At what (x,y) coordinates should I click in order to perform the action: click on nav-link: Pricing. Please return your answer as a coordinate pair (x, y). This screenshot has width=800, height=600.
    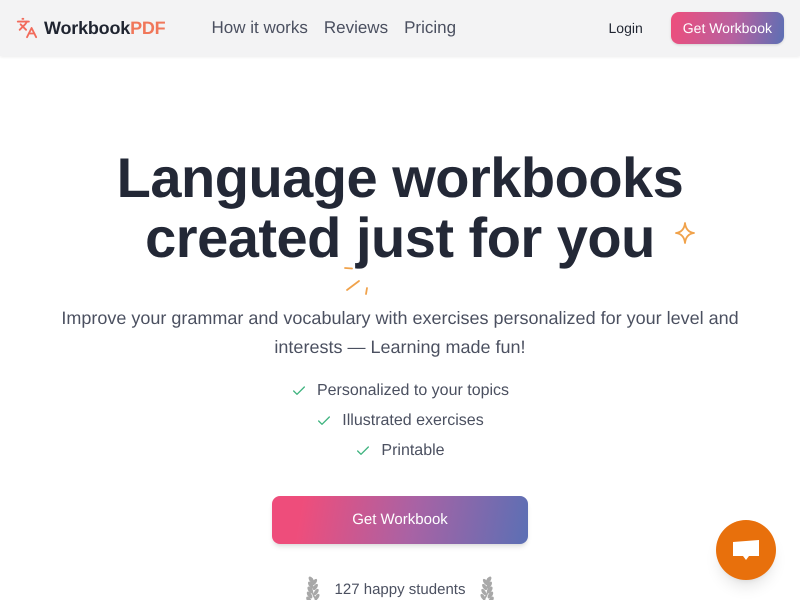
    Looking at the image, I should click on (430, 28).